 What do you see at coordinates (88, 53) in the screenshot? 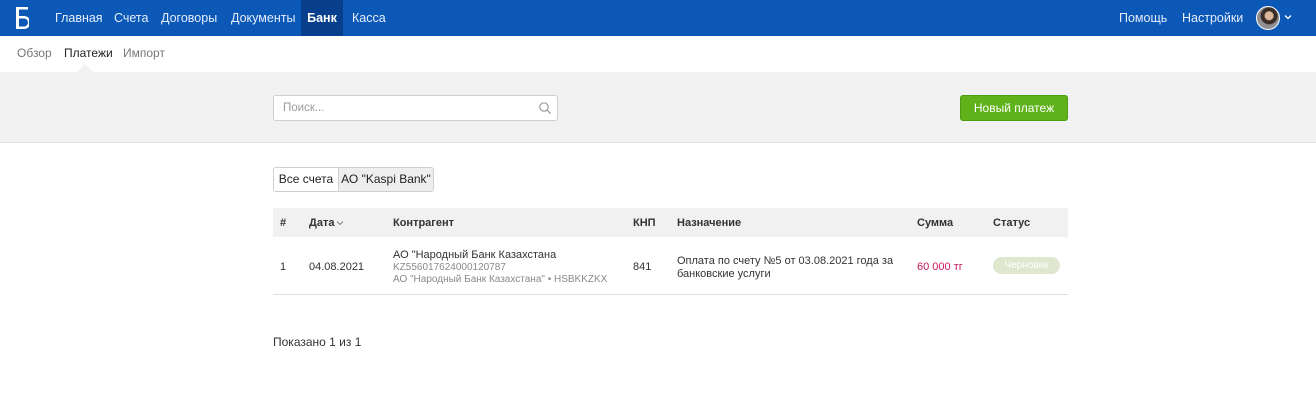
I see `subnav-payments: Платежи` at bounding box center [88, 53].